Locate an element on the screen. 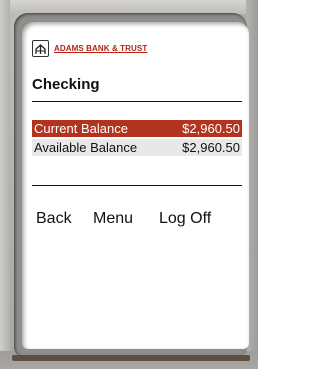 The width and height of the screenshot is (320, 369). bank-logo-icon is located at coordinates (40, 48).